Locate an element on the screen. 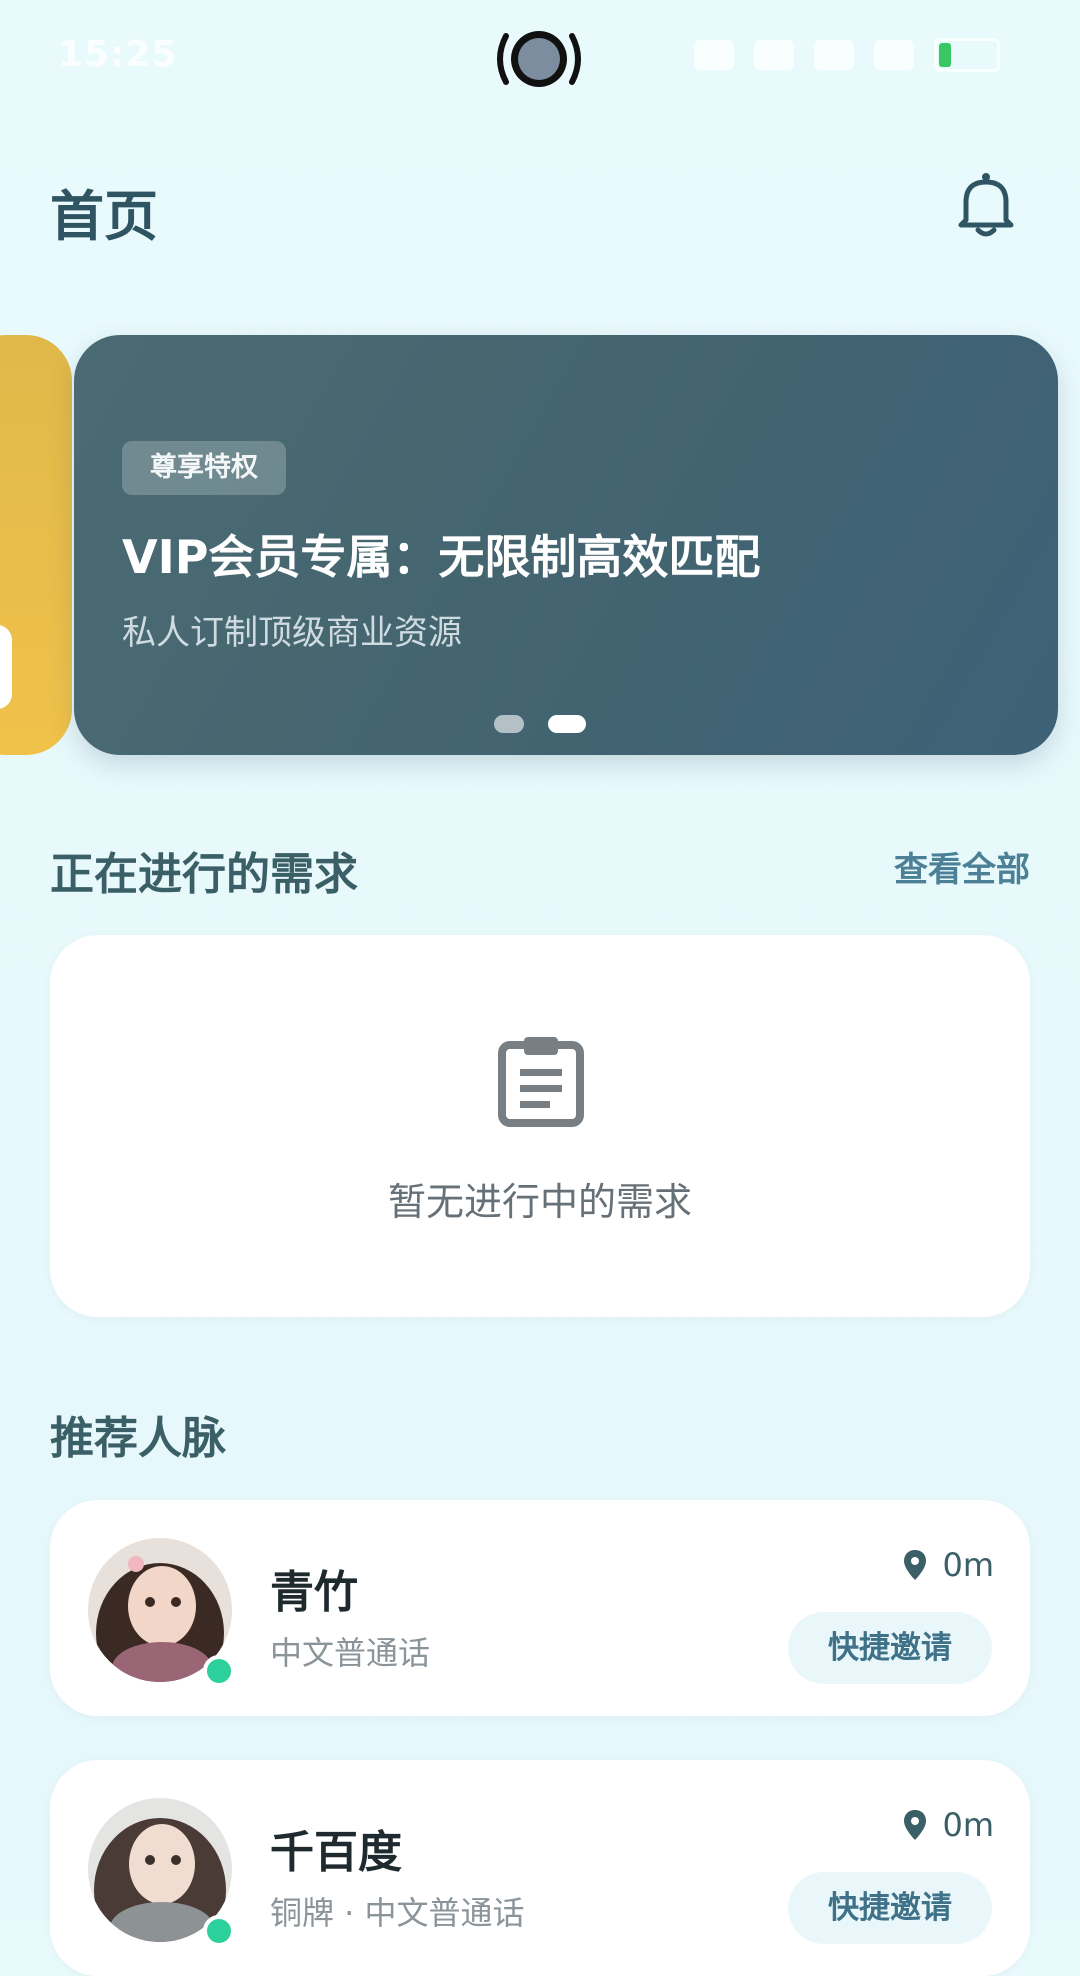  signal-2-icon is located at coordinates (894, 55).